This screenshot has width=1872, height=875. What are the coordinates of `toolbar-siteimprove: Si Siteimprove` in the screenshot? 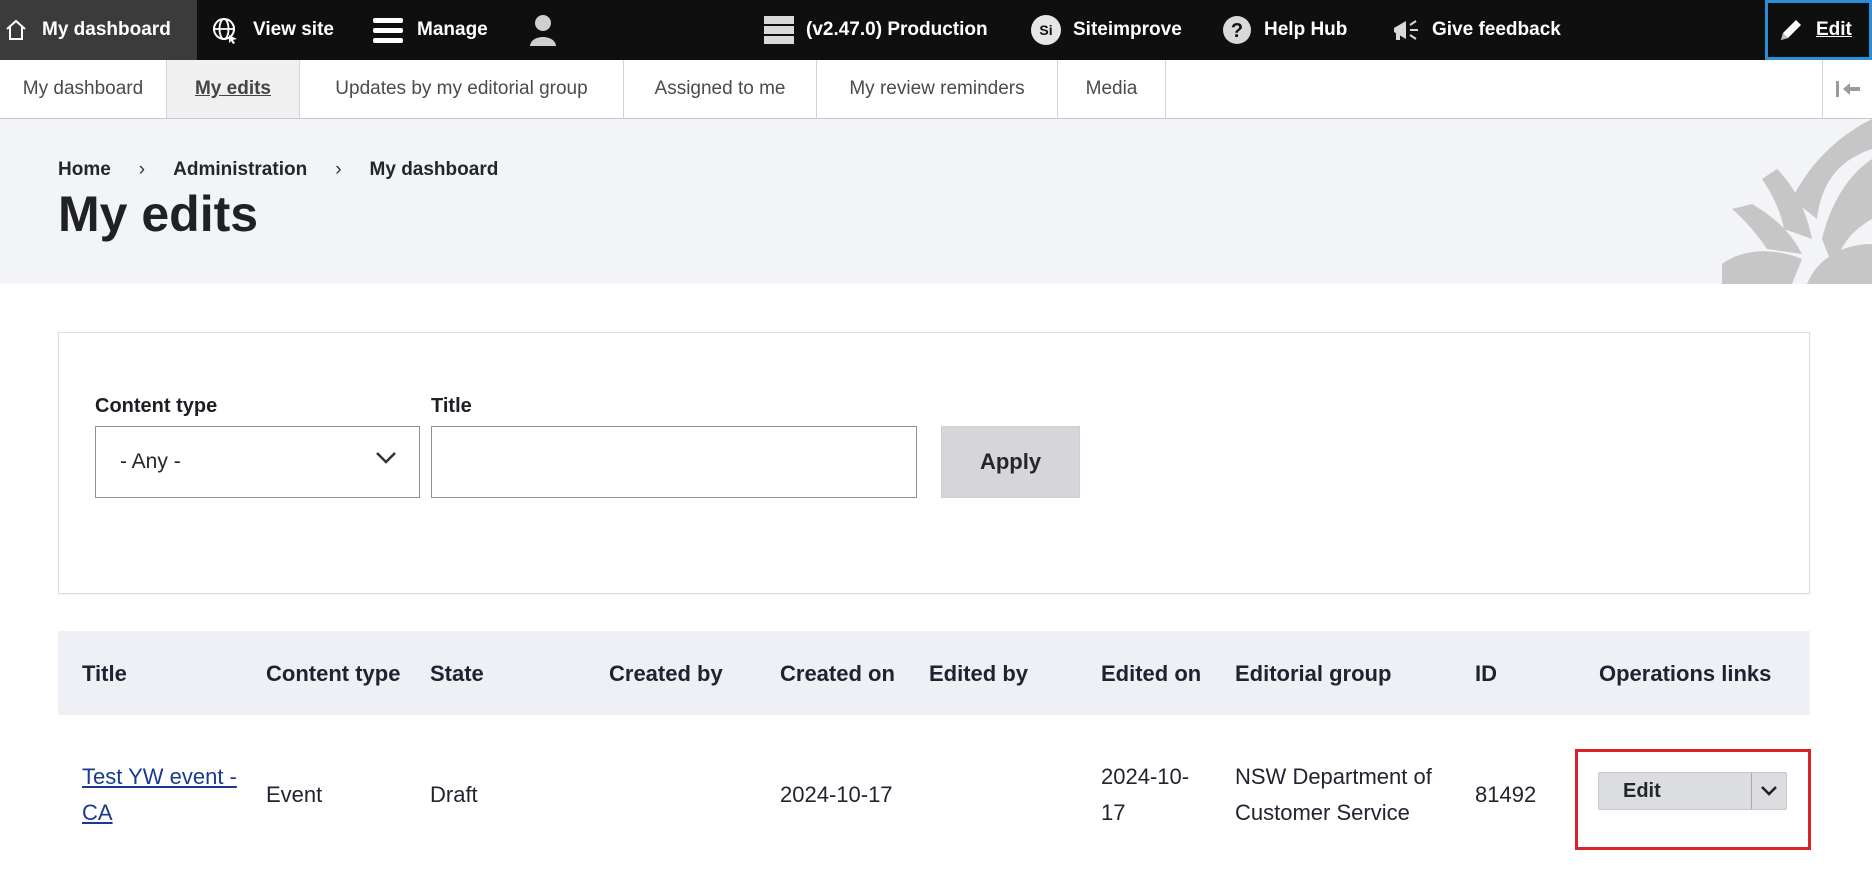 It's located at (1106, 30).